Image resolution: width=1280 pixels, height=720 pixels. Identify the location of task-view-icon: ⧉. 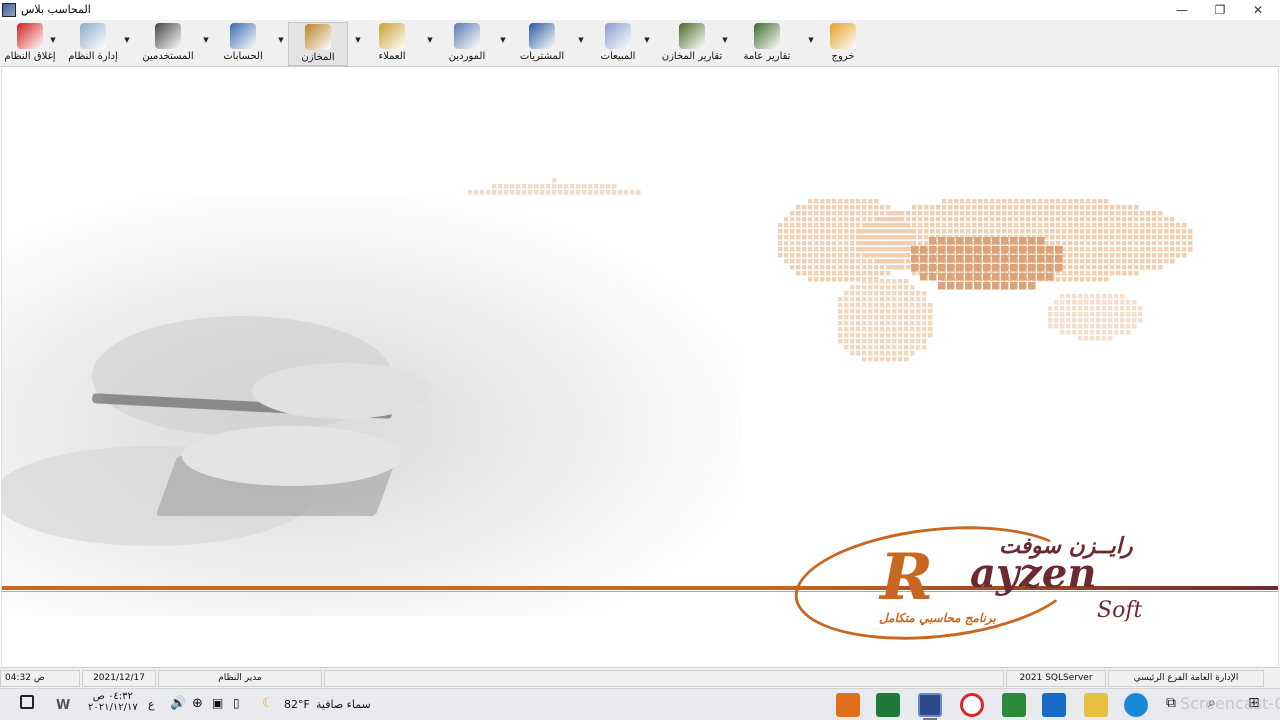
(1171, 703).